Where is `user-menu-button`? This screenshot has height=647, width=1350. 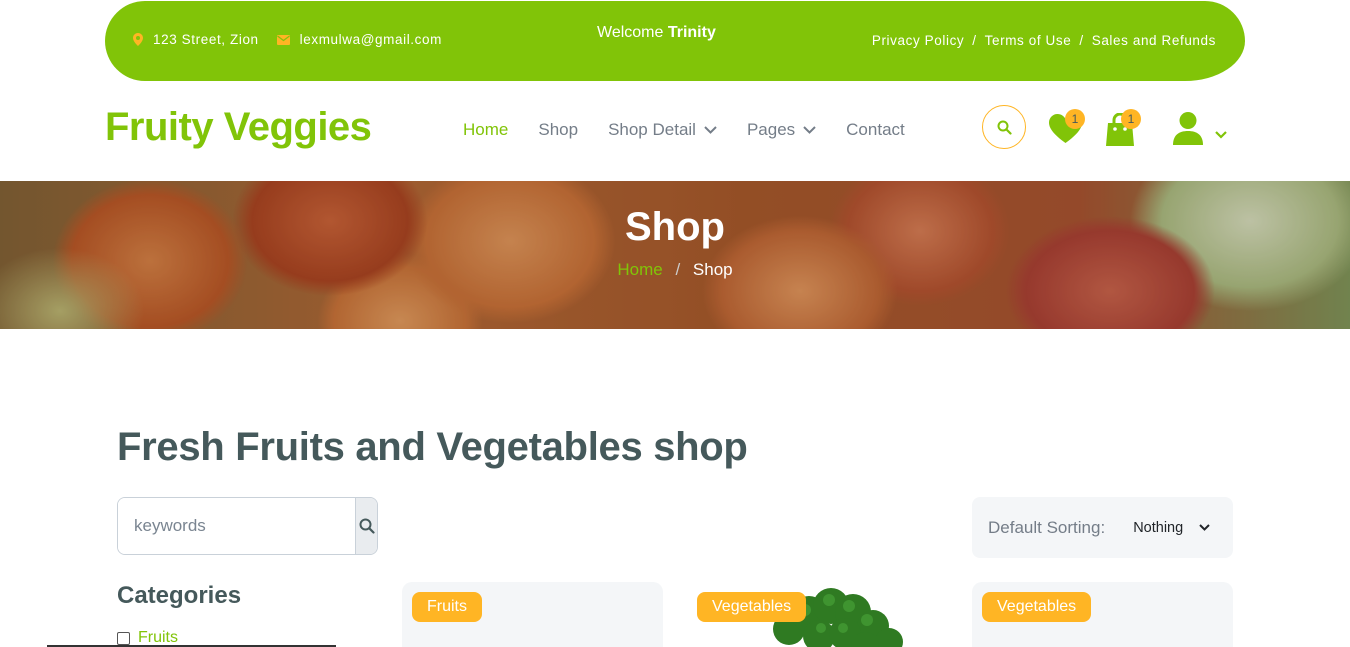
user-menu-button is located at coordinates (1200, 128).